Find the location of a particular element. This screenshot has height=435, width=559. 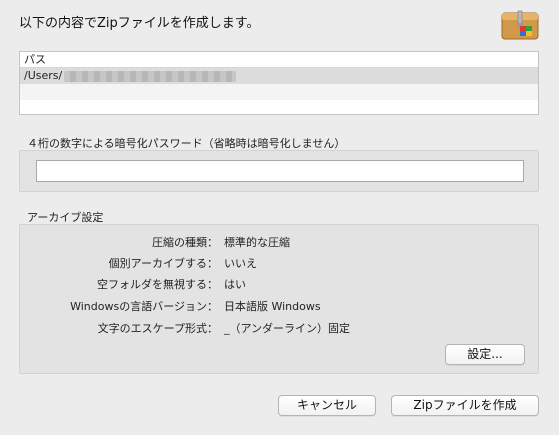

create-zip-button: Zipファイルを作成 is located at coordinates (465, 405).